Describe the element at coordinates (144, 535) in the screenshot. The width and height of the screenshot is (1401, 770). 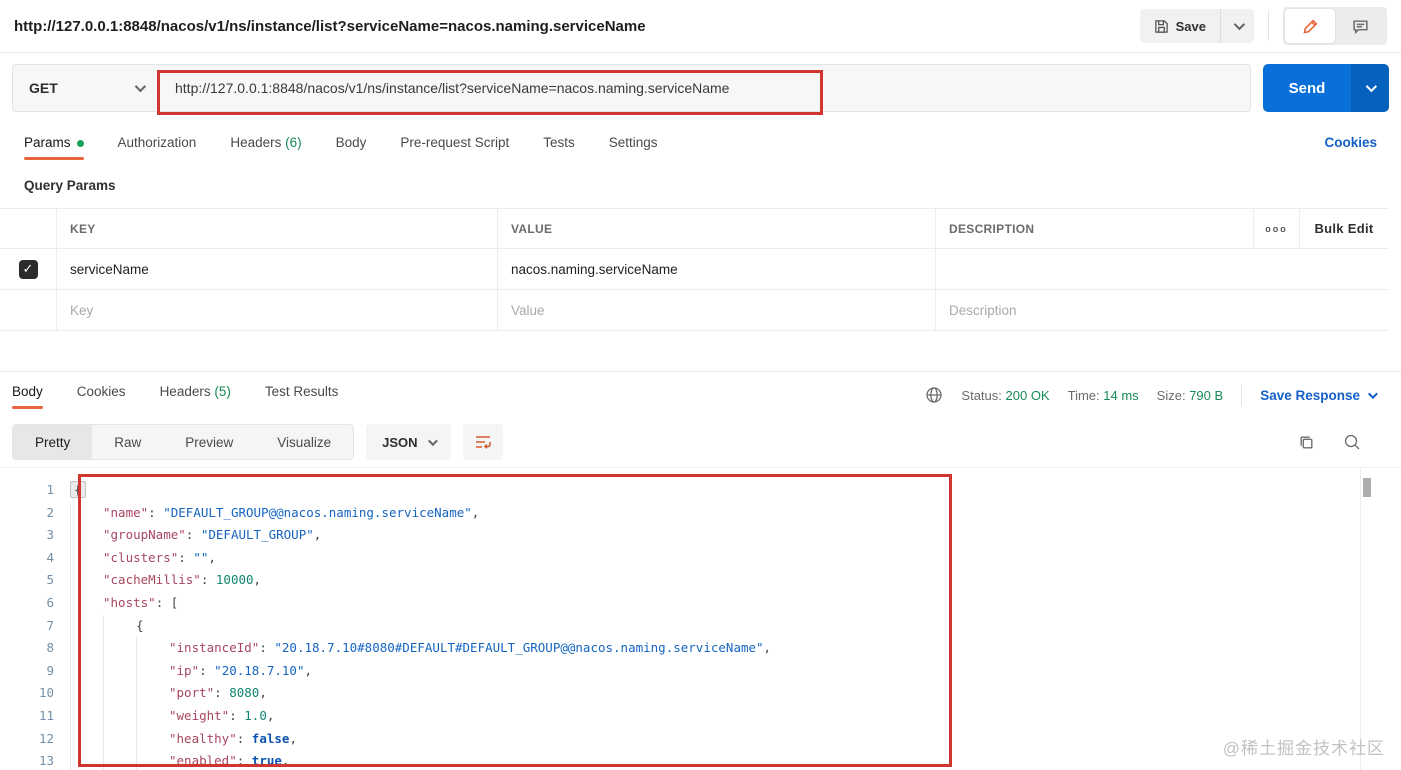
I see `code-token: "groupName"` at that location.